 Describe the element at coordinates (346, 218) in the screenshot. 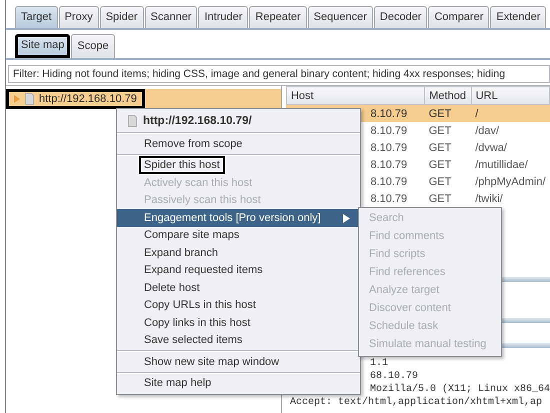

I see `arrow-right-icon` at that location.